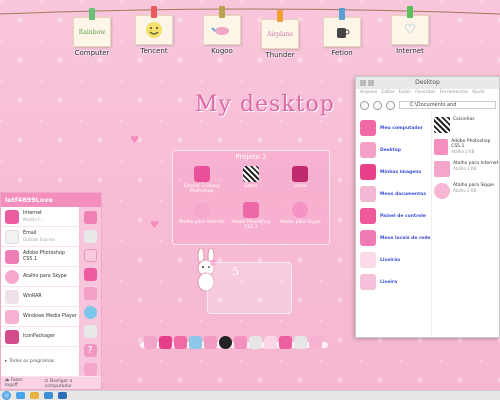 Image resolution: width=500 pixels, height=400 pixels. I want to click on dock-camera-icon, so click(210, 342).